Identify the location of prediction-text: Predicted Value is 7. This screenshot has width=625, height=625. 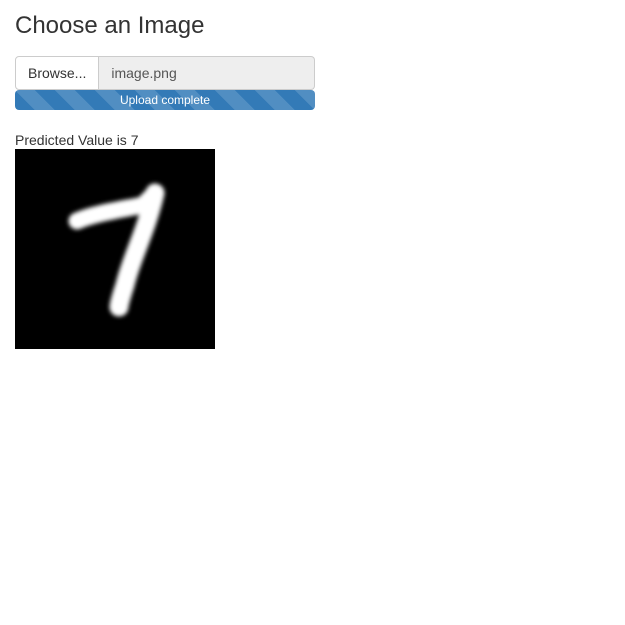
(77, 140).